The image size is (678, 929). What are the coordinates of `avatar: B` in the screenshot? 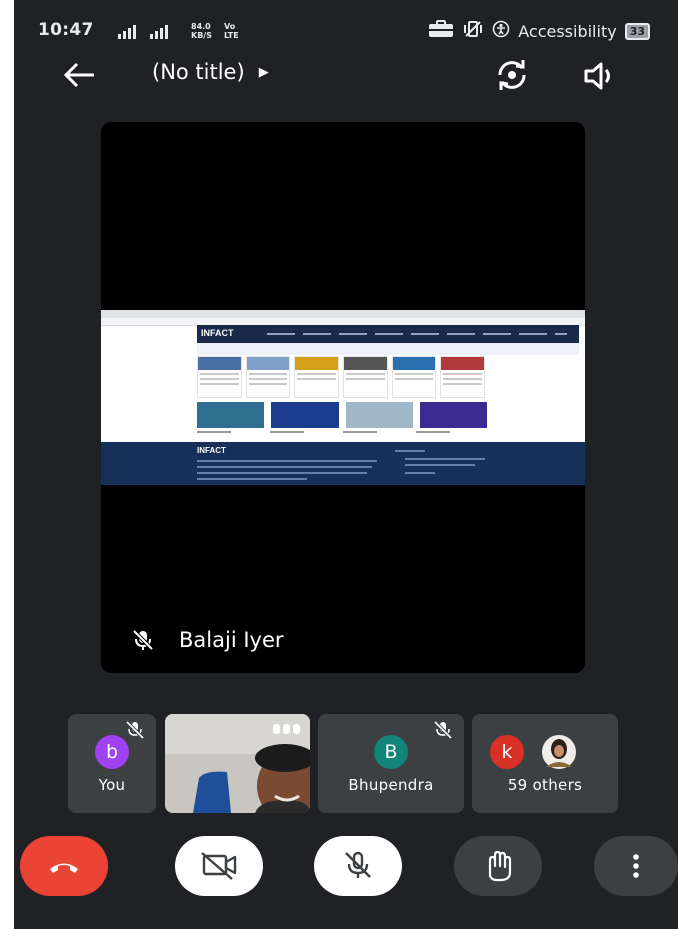 It's located at (391, 752).